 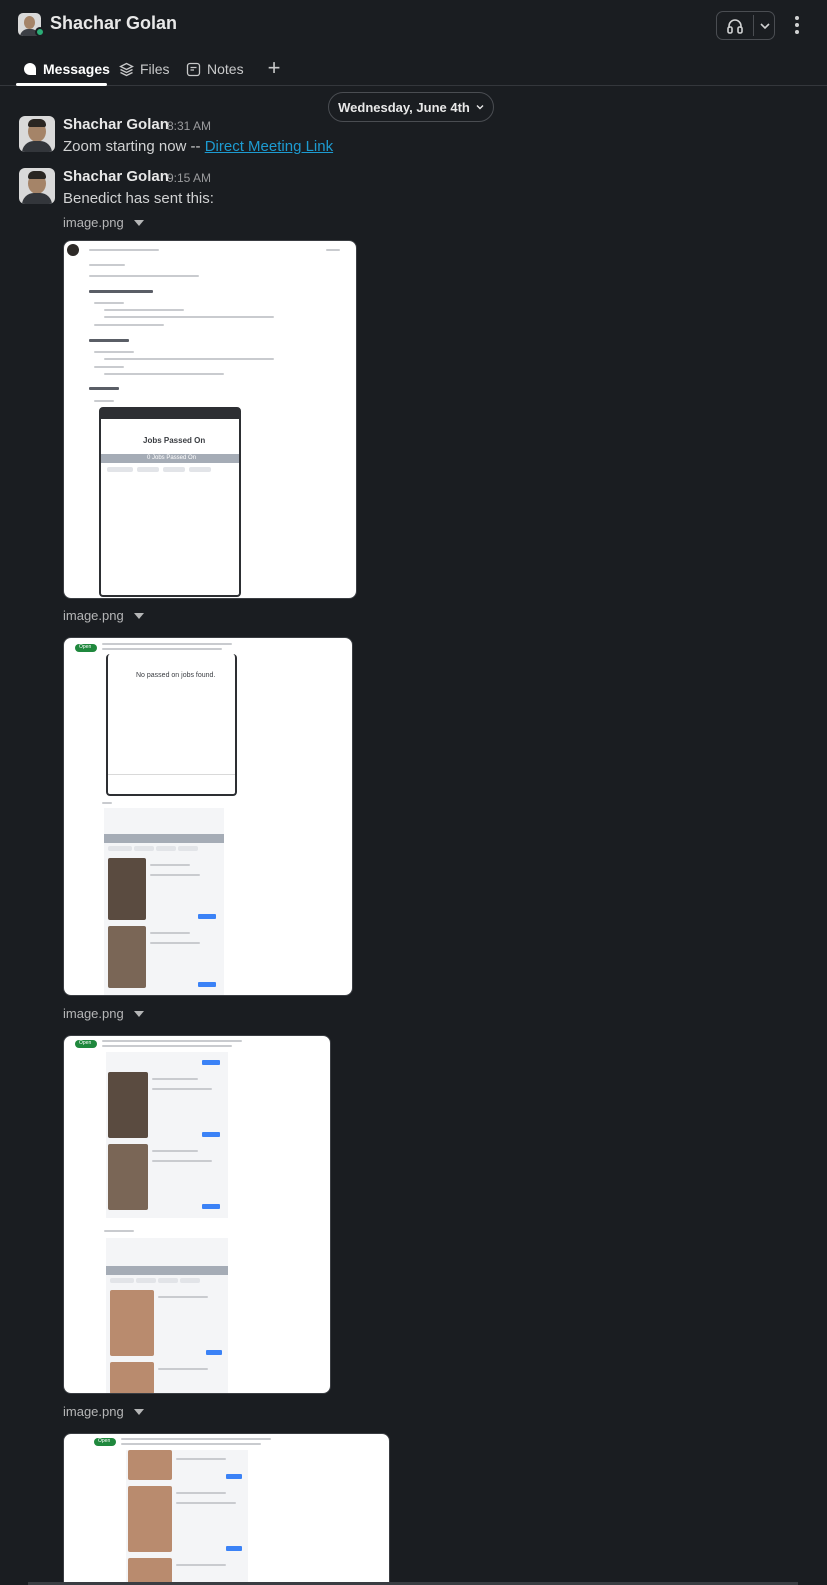 What do you see at coordinates (735, 25) in the screenshot?
I see `headphones-icon` at bounding box center [735, 25].